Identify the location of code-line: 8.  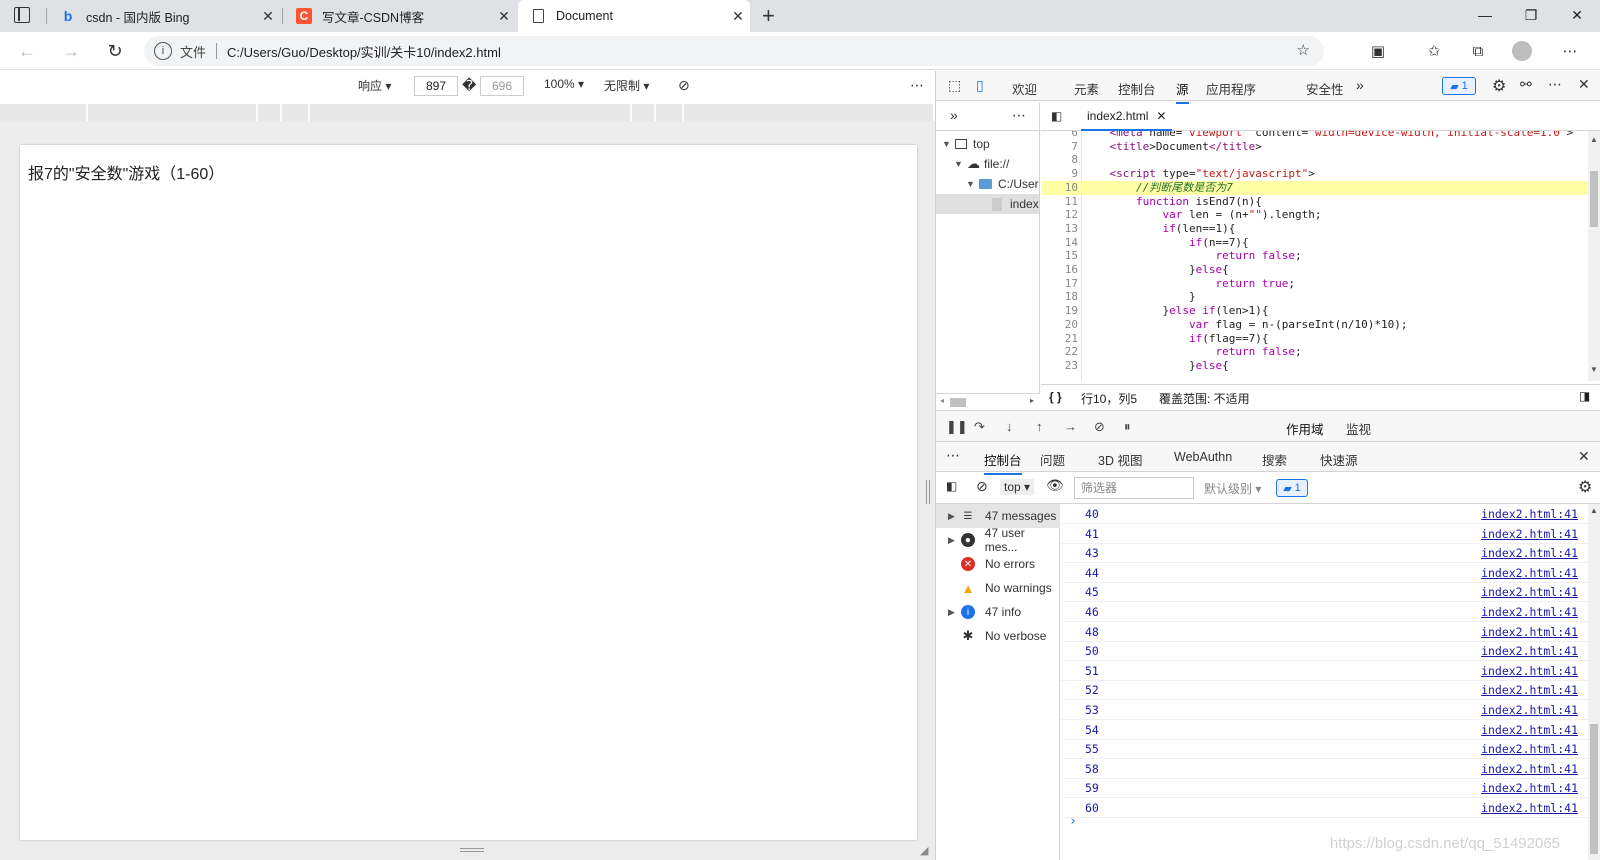
(1314, 160).